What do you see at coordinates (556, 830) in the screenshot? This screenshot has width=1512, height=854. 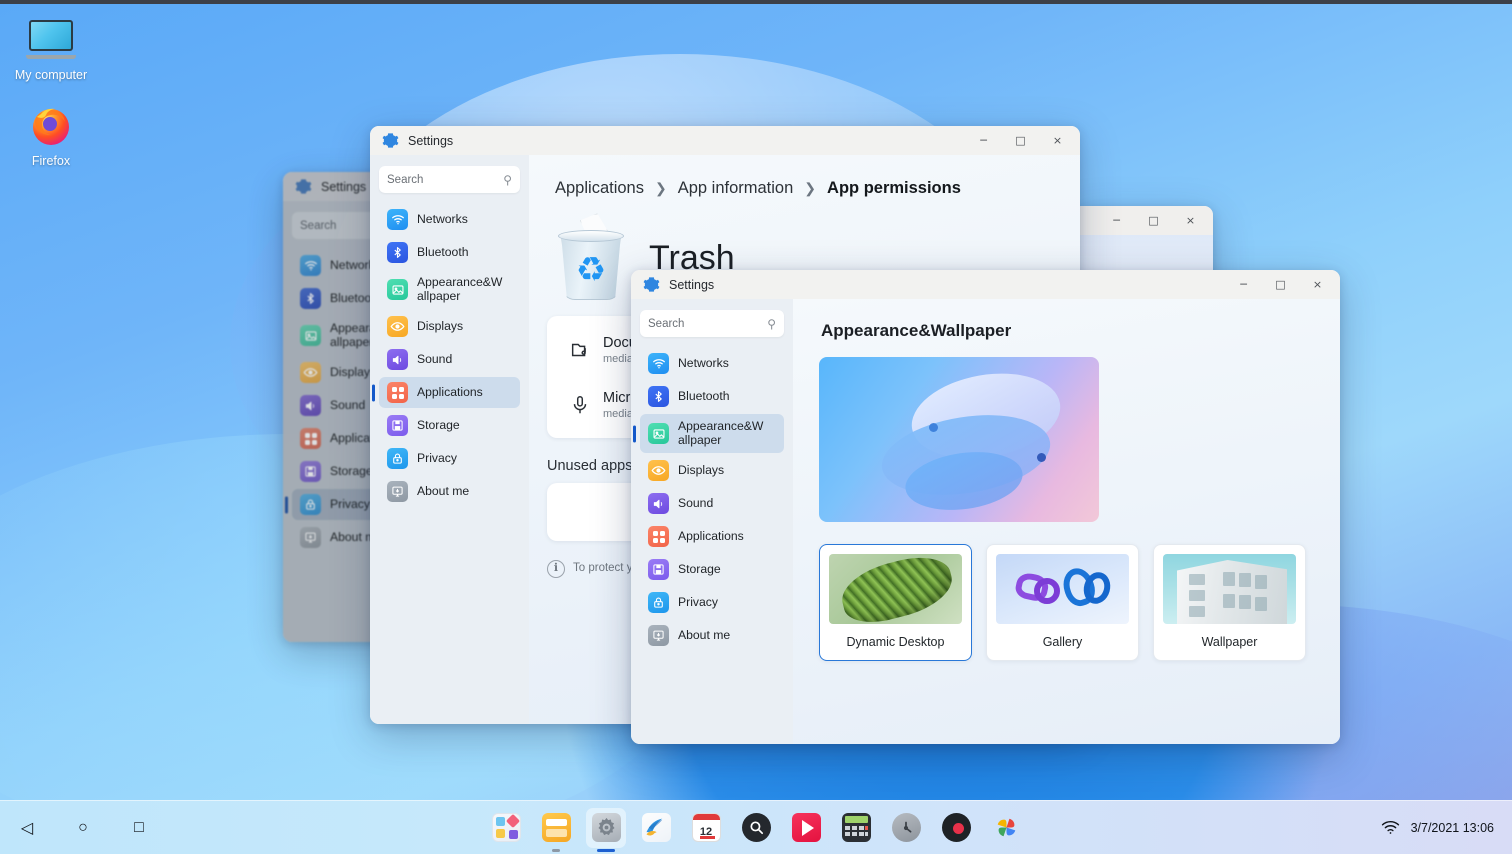 I see `taskbar-app-files` at bounding box center [556, 830].